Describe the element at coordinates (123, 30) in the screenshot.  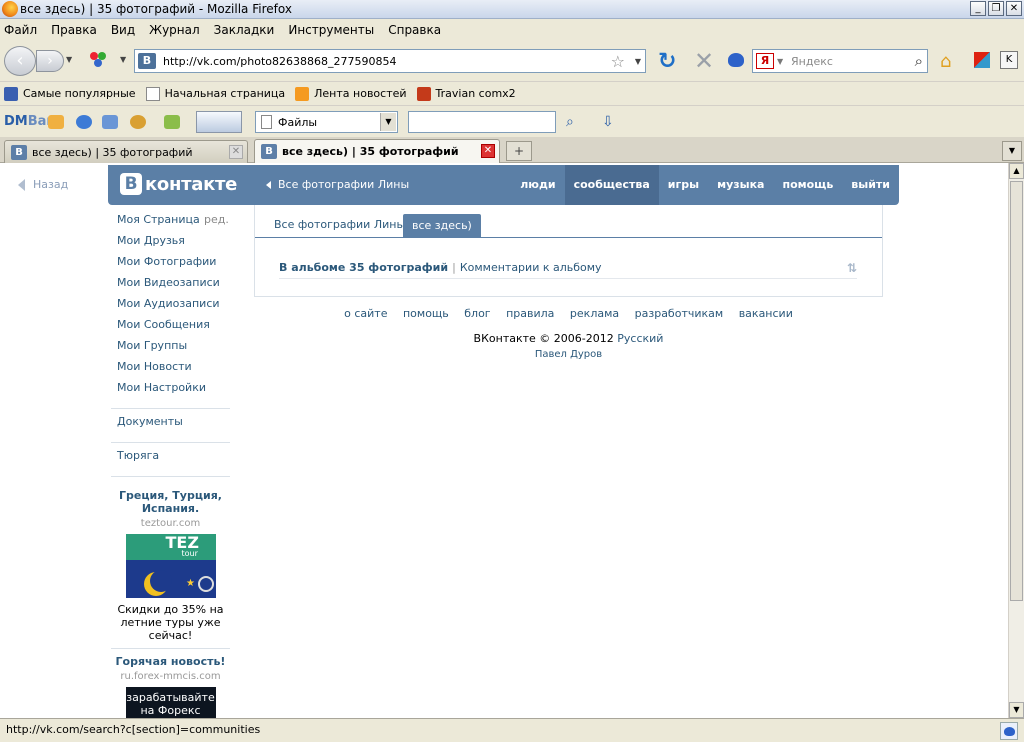
I see `menu-view: Вид` at that location.